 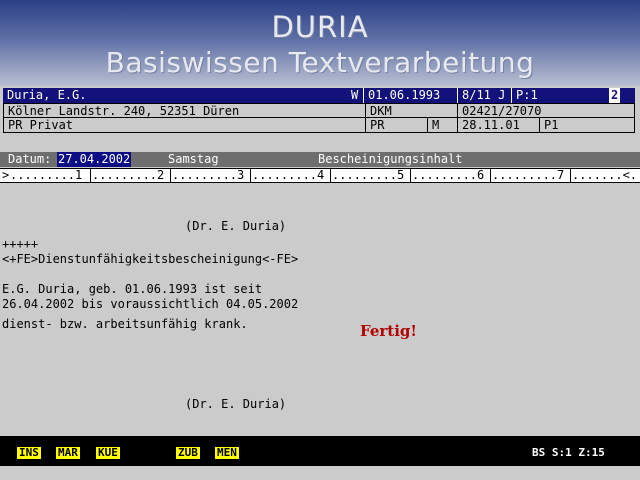 What do you see at coordinates (481, 95) in the screenshot?
I see `patient-quarter: 8/11 J` at bounding box center [481, 95].